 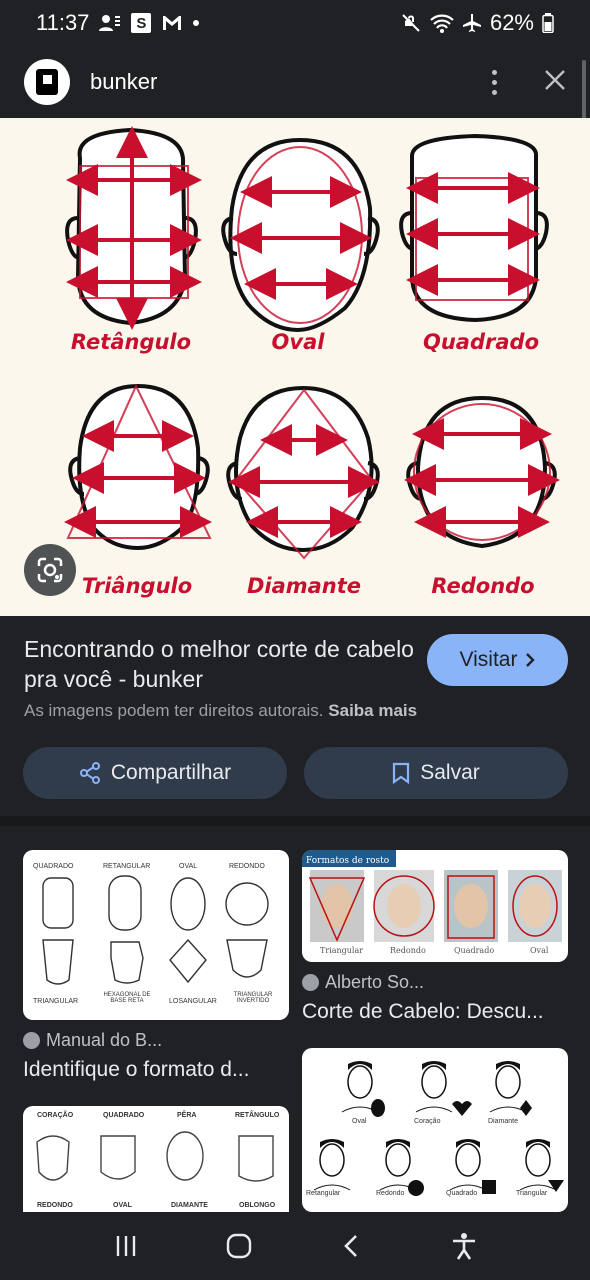 What do you see at coordinates (351, 1246) in the screenshot?
I see `back-icon` at bounding box center [351, 1246].